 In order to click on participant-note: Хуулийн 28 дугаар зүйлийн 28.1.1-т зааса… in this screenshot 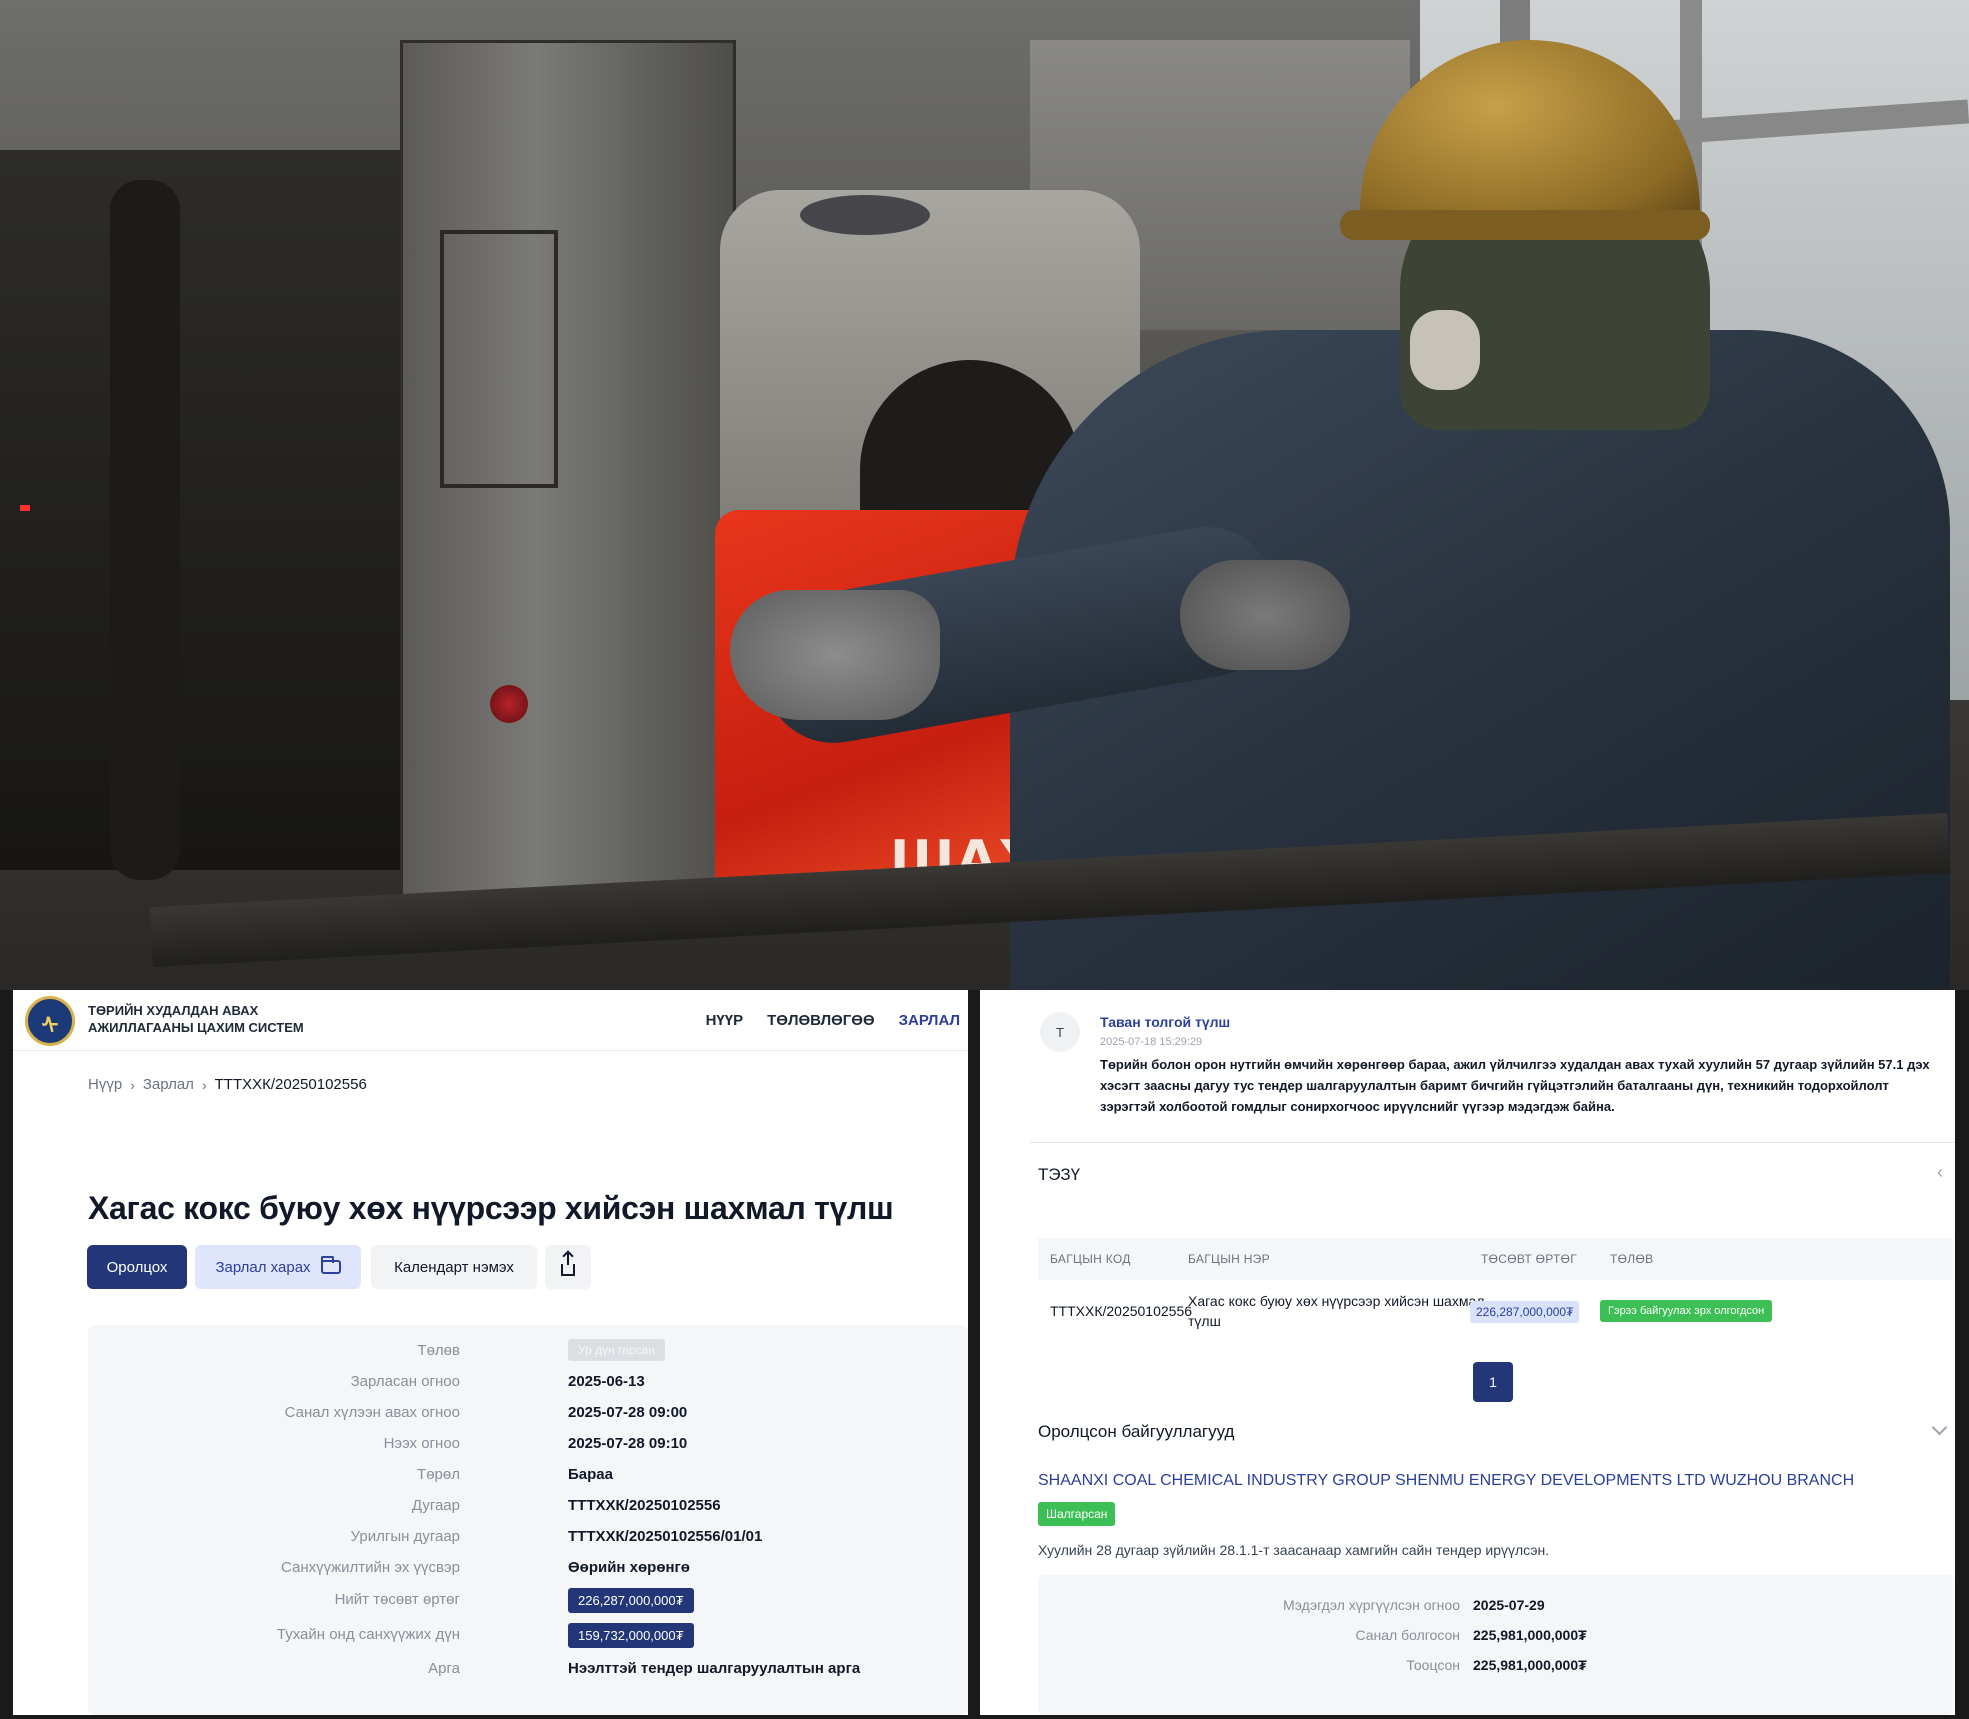, I will do `click(1294, 1550)`.